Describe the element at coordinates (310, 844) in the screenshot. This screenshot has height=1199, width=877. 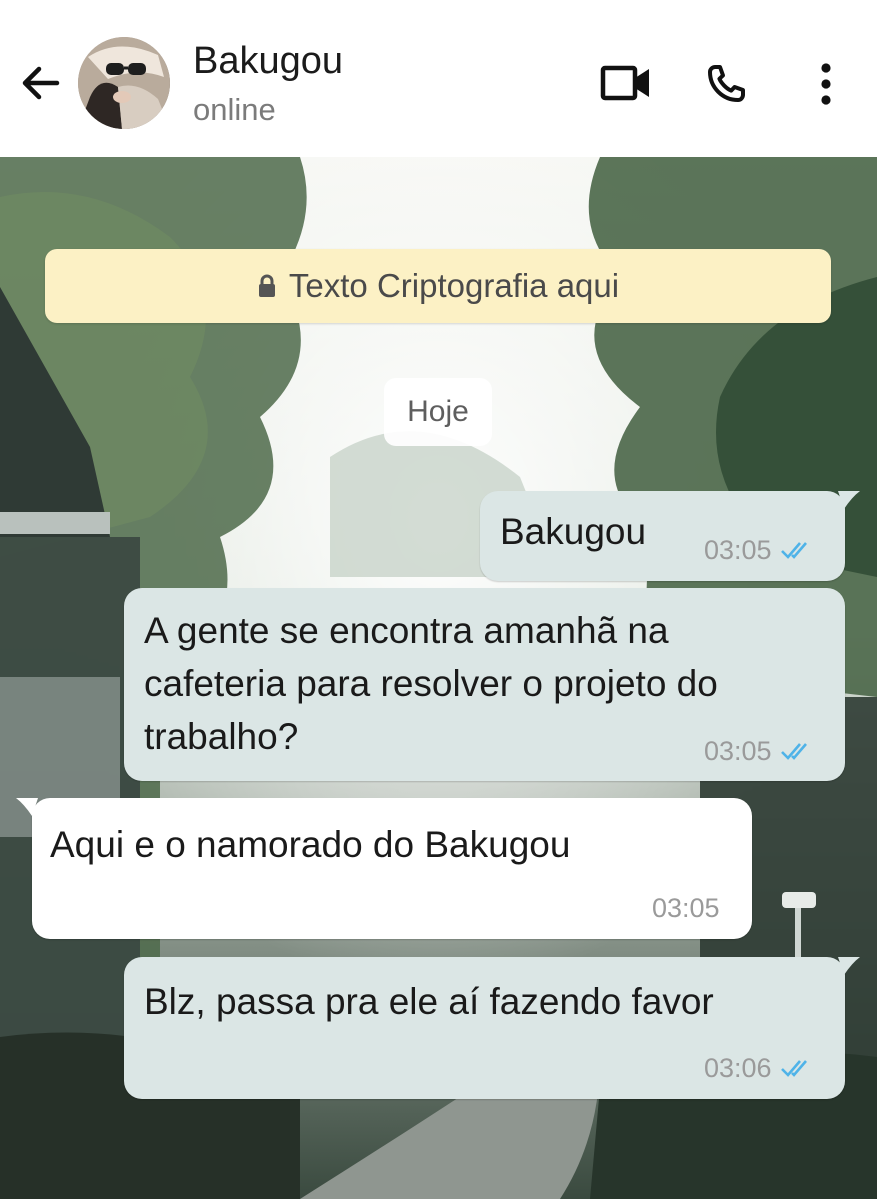
I see `message-text: Aqui e o namorado do Bakugou` at that location.